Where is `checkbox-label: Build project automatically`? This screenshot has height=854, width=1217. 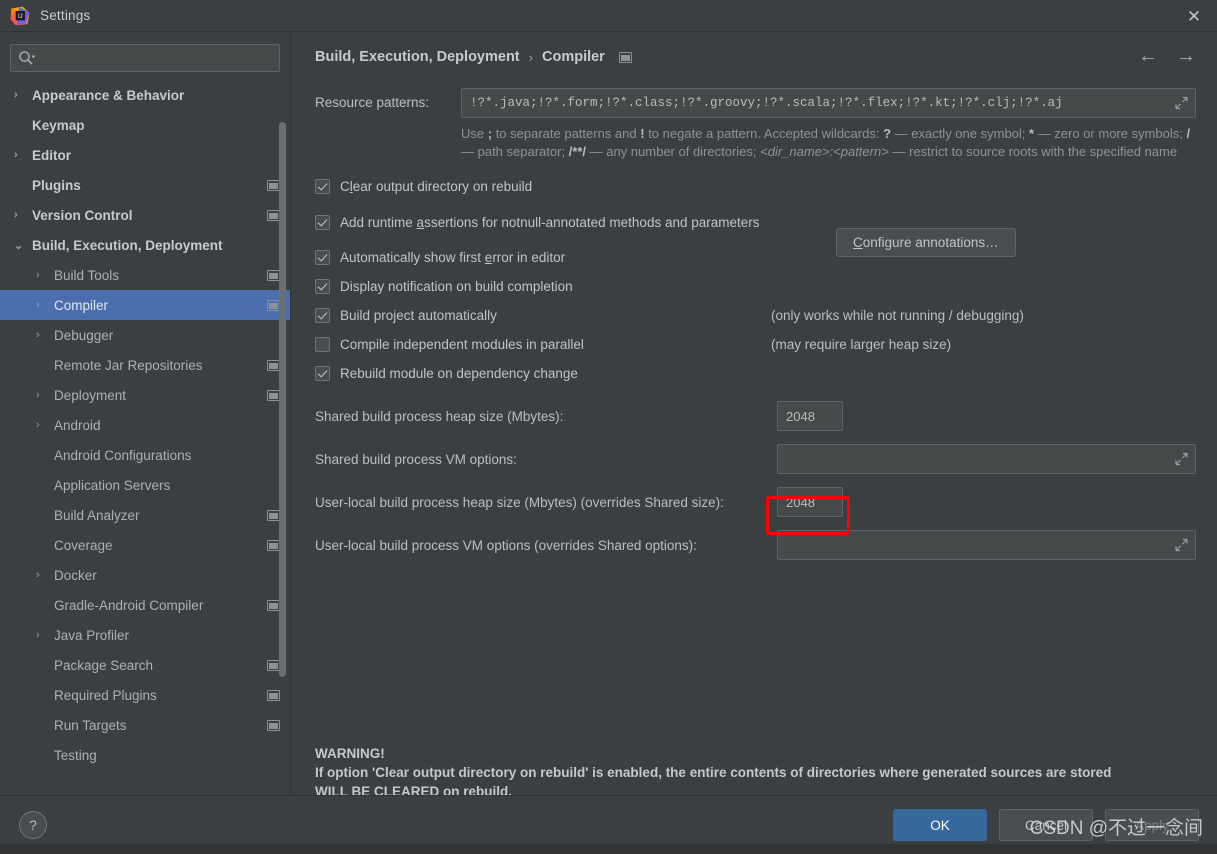 checkbox-label: Build project automatically is located at coordinates (418, 315).